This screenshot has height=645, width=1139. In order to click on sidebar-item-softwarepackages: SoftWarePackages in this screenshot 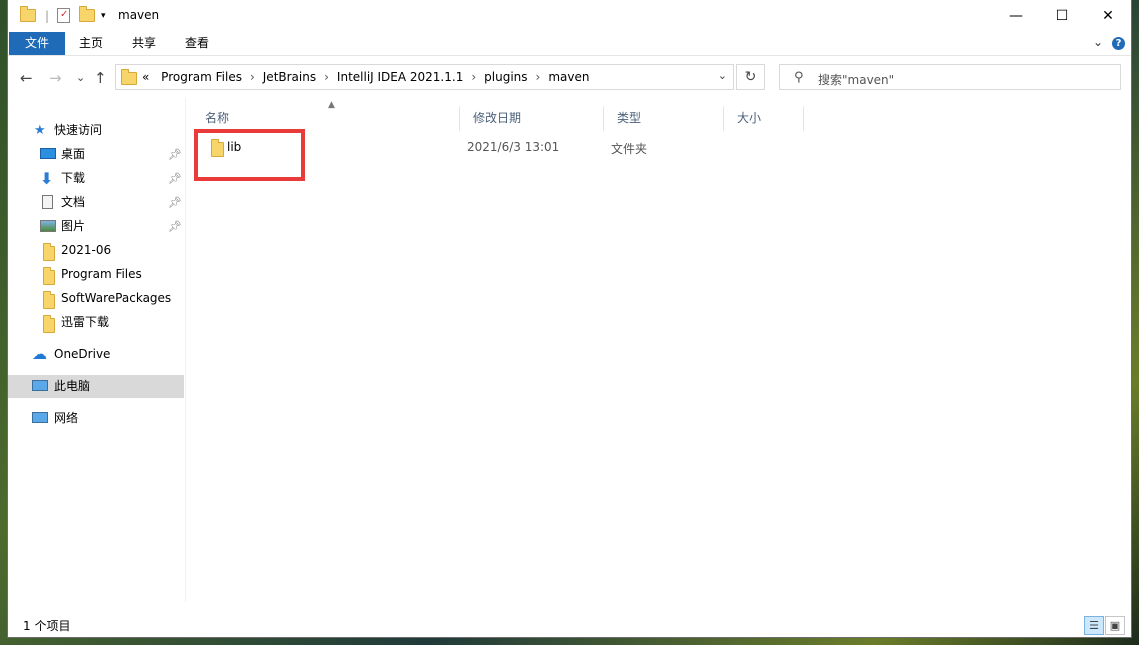, I will do `click(96, 298)`.